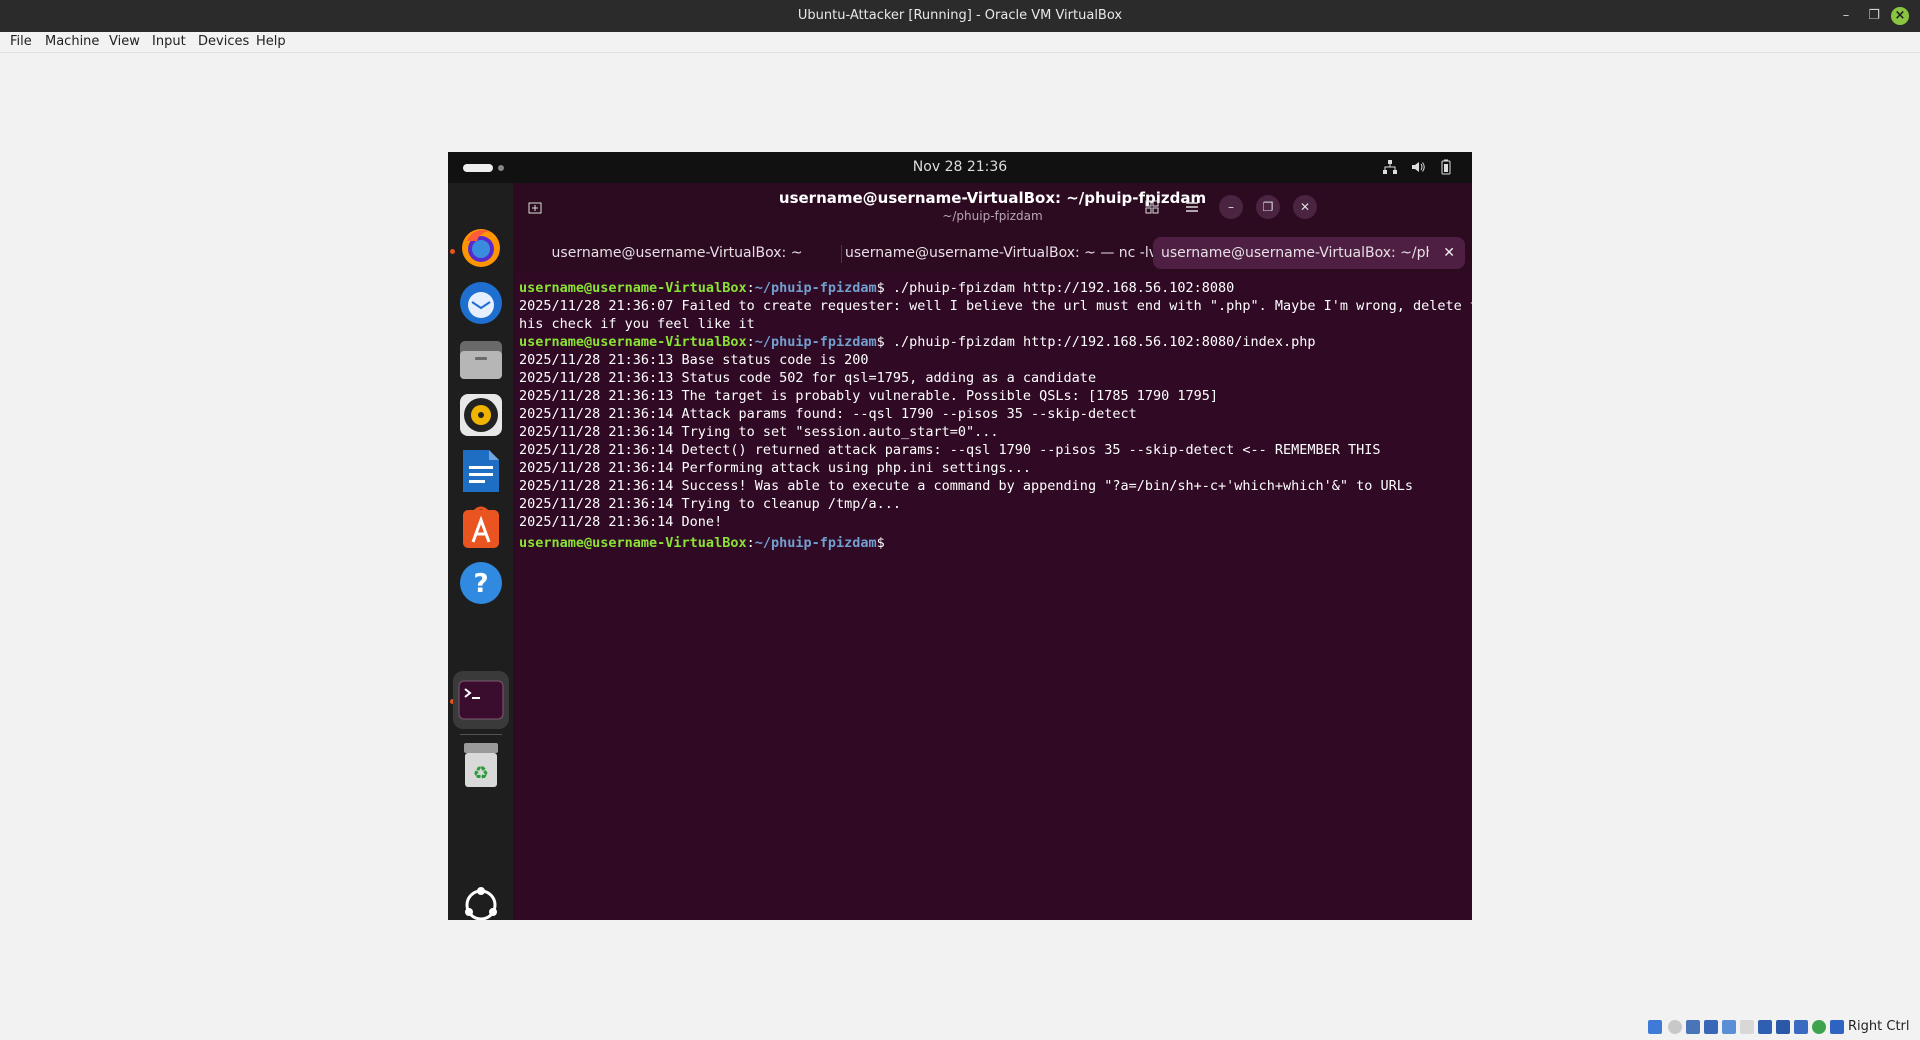 The height and width of the screenshot is (1040, 1920). I want to click on terminal-icon, so click(481, 700).